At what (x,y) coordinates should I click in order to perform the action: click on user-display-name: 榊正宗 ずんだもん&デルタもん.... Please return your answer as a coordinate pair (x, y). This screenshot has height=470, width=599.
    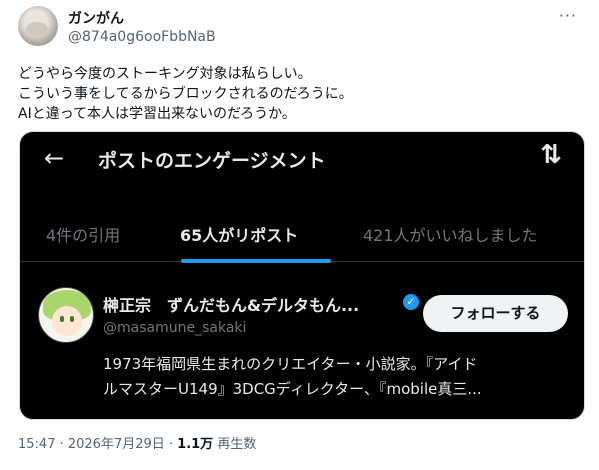
    Looking at the image, I should click on (231, 305).